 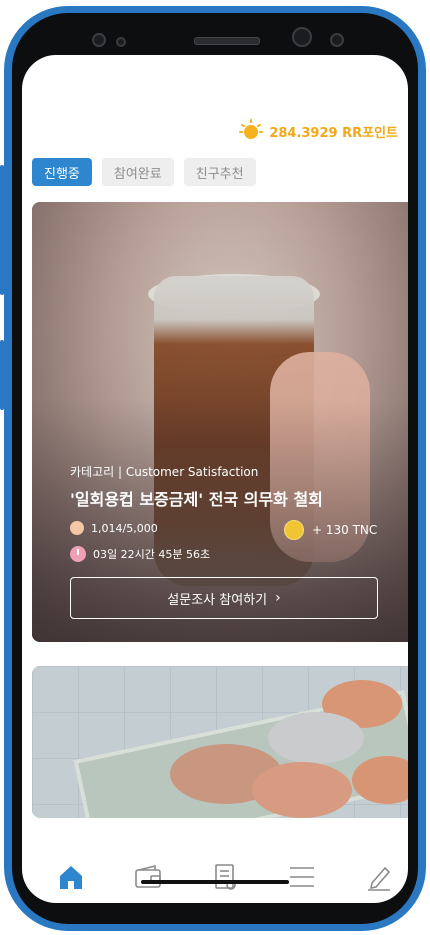 I want to click on participants-row: 1,014/5,000, so click(x=114, y=528).